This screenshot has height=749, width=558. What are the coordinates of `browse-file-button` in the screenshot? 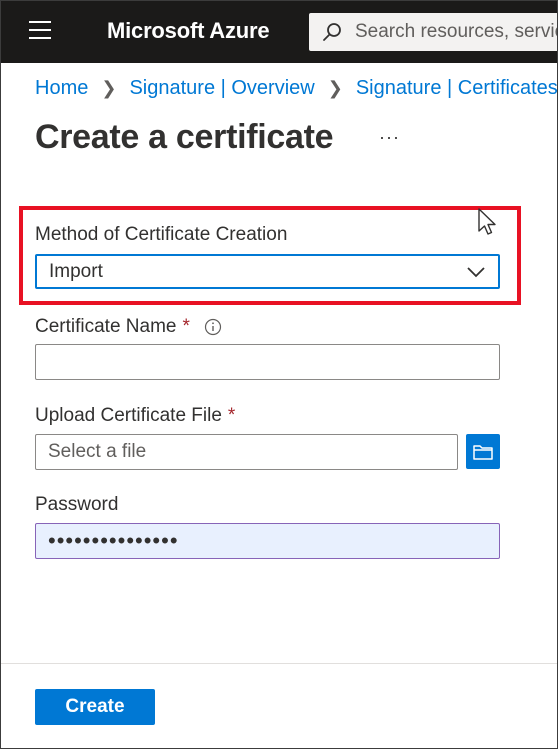 It's located at (483, 451).